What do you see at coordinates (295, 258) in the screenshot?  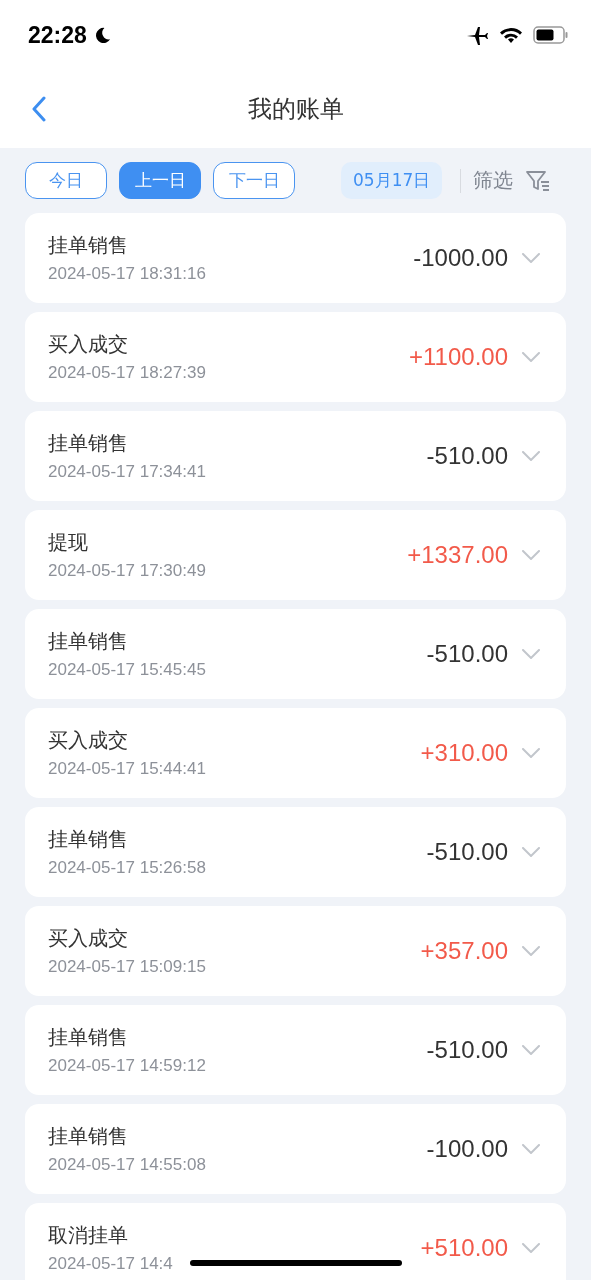 I see `bill-card: 挂单销售 2024-05-17 18:31:16 -1000.00` at bounding box center [295, 258].